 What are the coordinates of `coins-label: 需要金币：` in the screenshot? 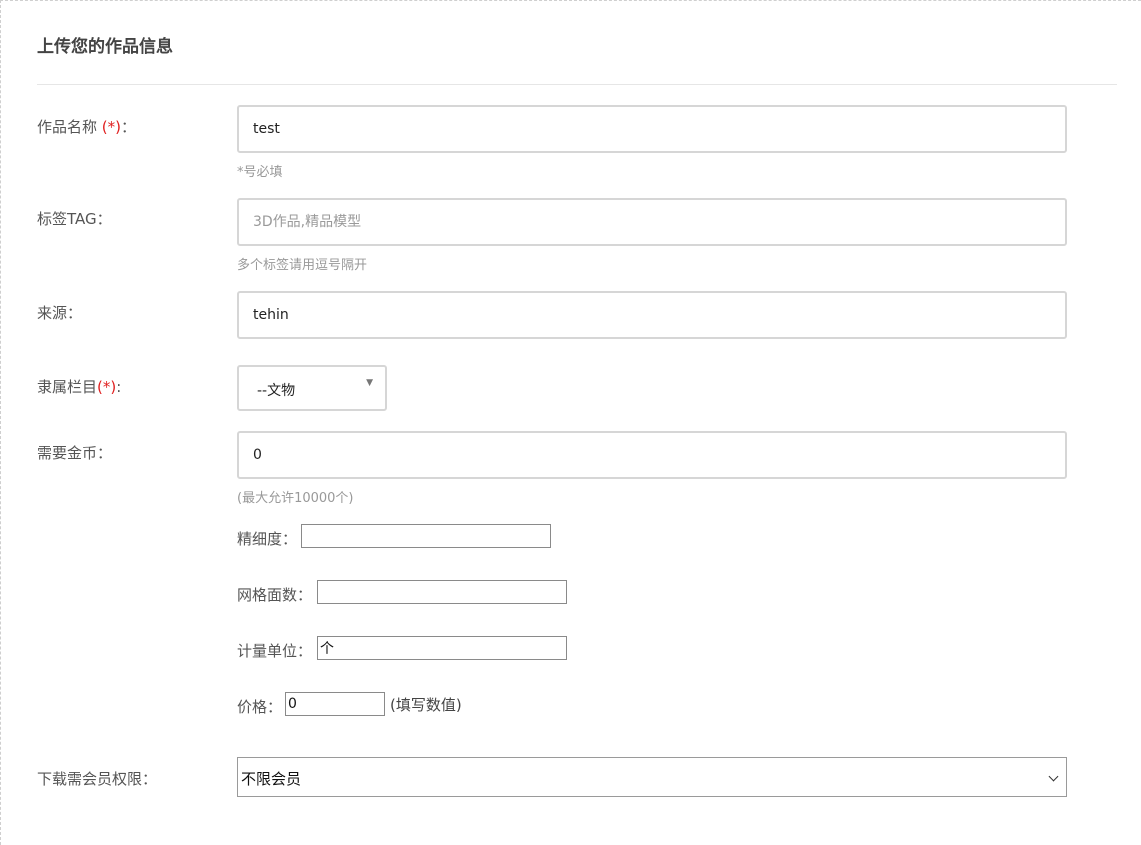 It's located at (75, 453).